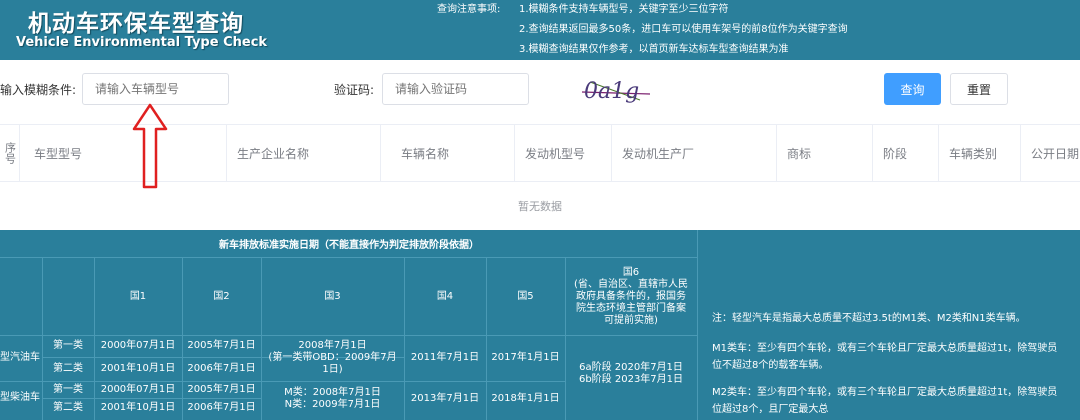 The width and height of the screenshot is (1080, 420). I want to click on gas-guo3-line: (第一类带OBD：2009年7月, so click(332, 357).